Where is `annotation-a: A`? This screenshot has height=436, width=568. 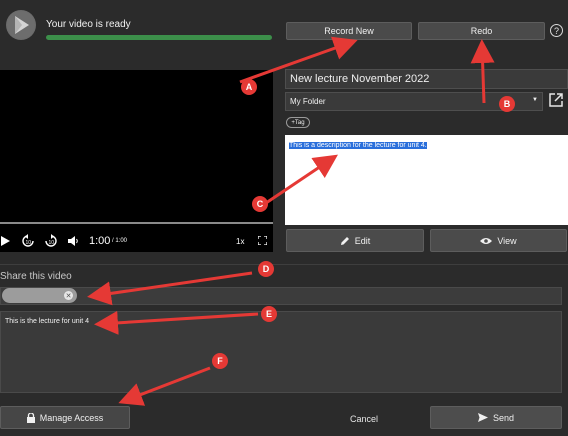
annotation-a: A is located at coordinates (249, 87).